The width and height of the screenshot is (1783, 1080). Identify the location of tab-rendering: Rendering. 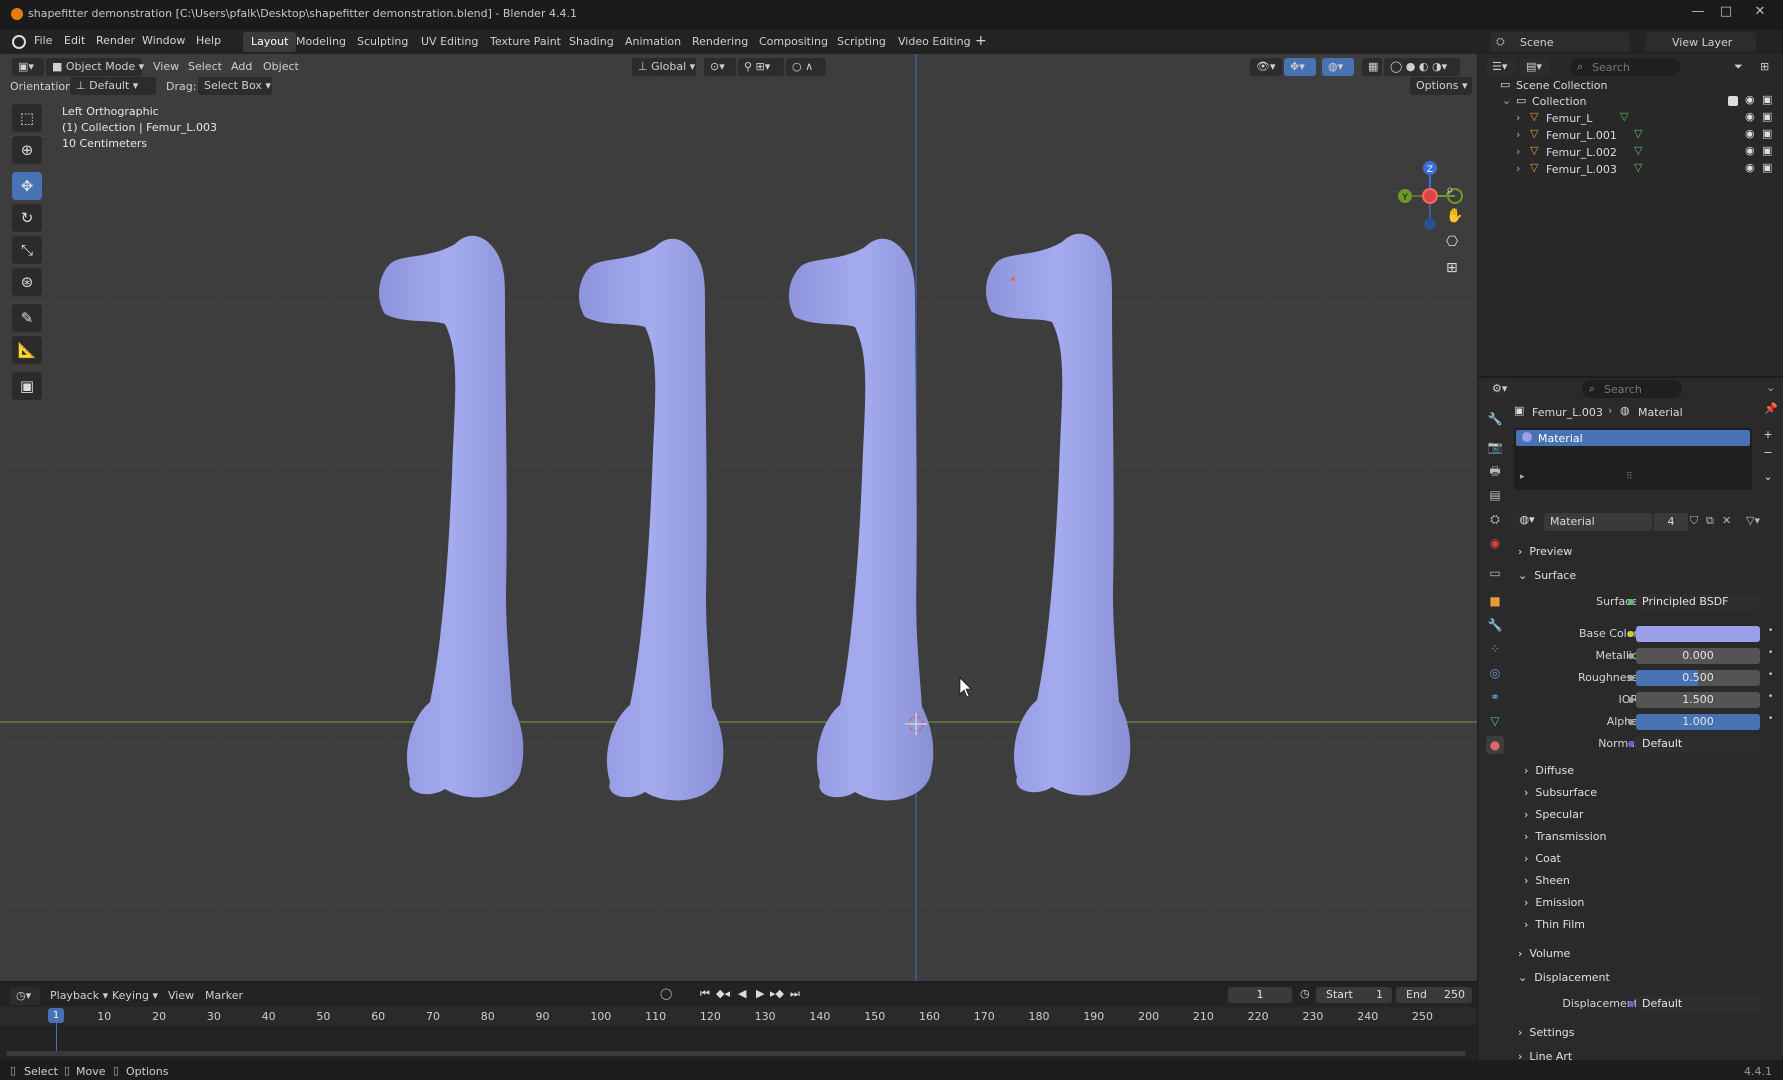
(720, 42).